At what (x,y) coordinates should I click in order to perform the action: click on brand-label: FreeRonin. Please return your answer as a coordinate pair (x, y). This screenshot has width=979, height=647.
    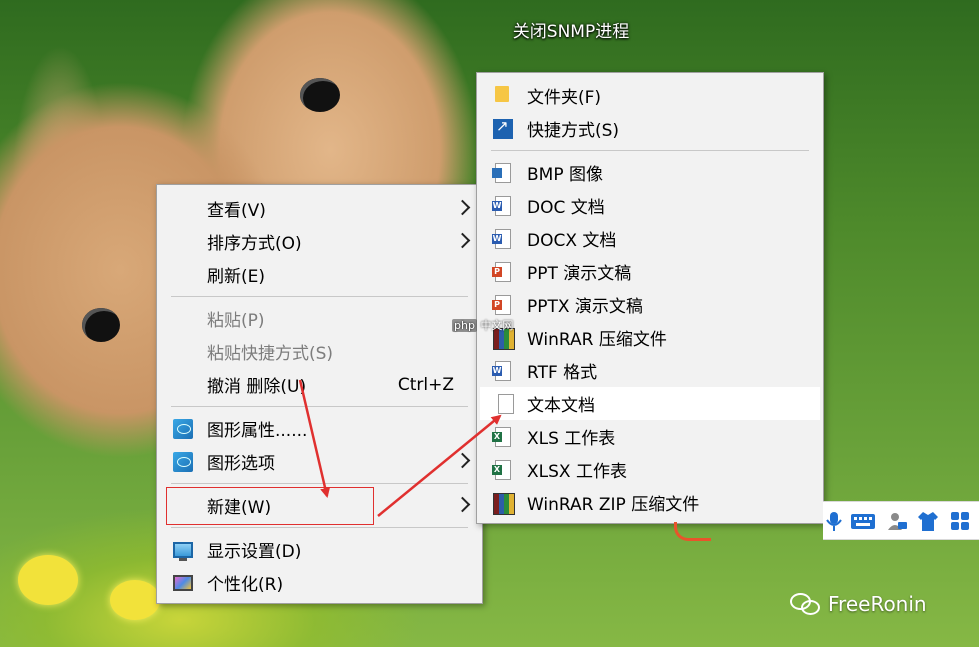
    Looking at the image, I should click on (877, 604).